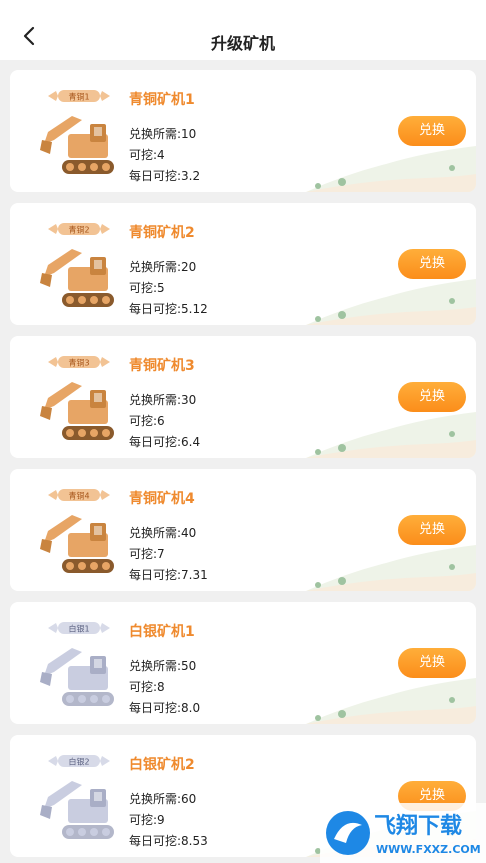 Image resolution: width=486 pixels, height=863 pixels. Describe the element at coordinates (243, 663) in the screenshot. I see `miner-card: 白银1 白银矿机1 兑换所需:50 可挖:8 每日可挖:8.0 兑换` at that location.